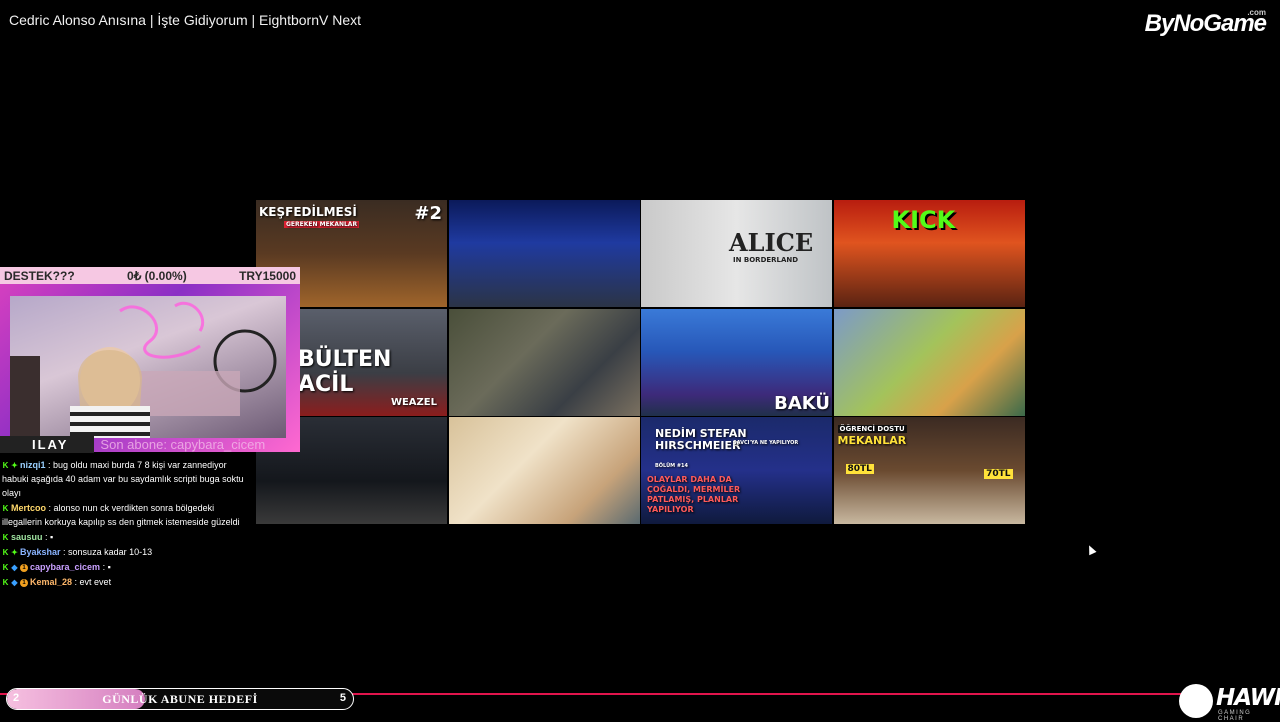 This screenshot has height=722, width=1280. Describe the element at coordinates (802, 403) in the screenshot. I see `thumbnail-caption: BAKÜ` at that location.